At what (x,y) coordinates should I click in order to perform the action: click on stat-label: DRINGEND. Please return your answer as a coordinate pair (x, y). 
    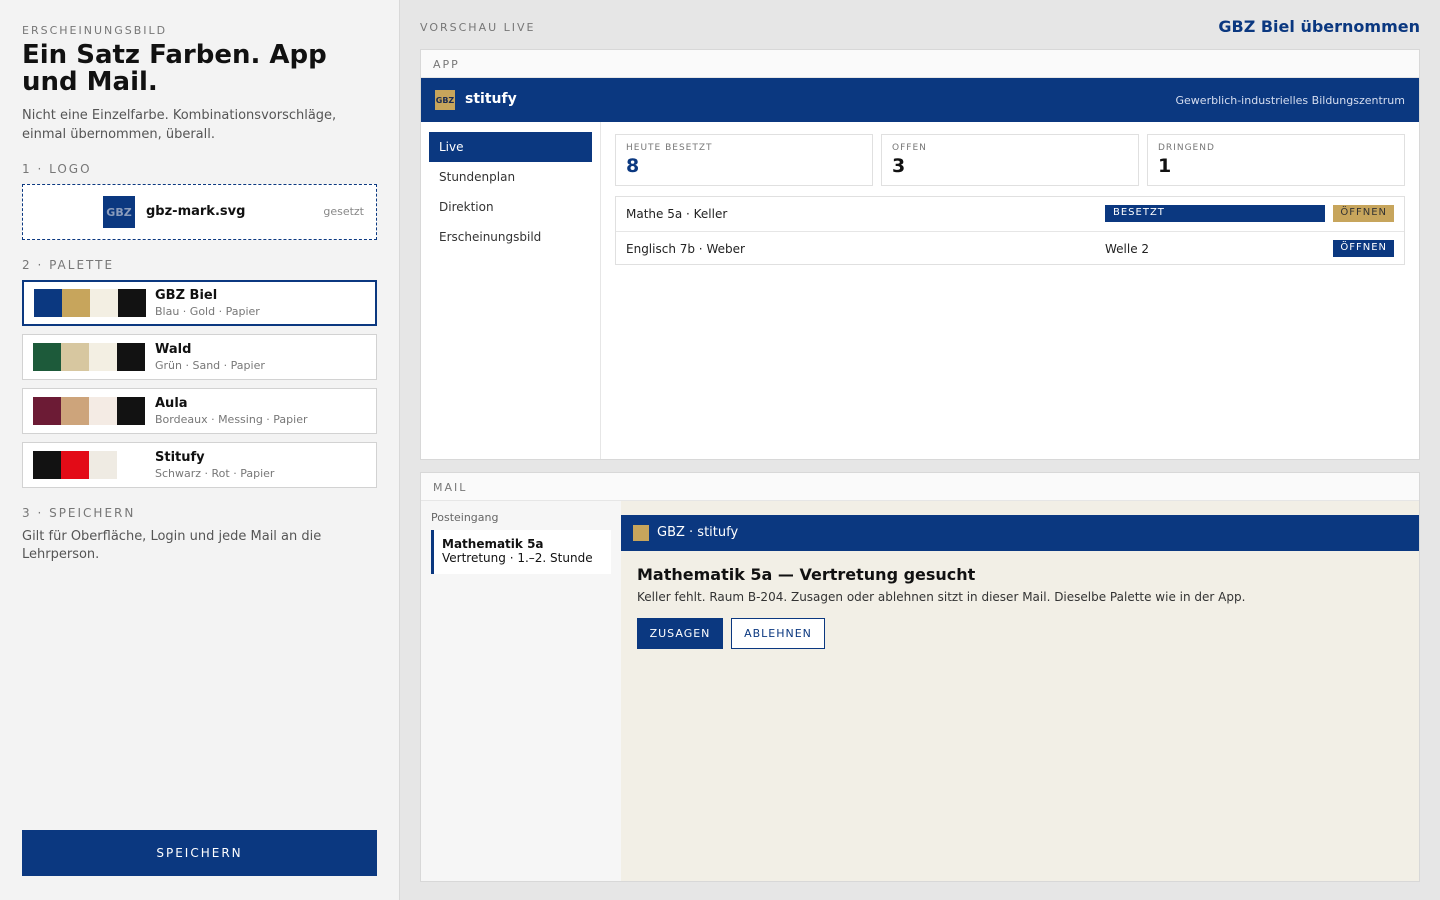
    Looking at the image, I should click on (1186, 148).